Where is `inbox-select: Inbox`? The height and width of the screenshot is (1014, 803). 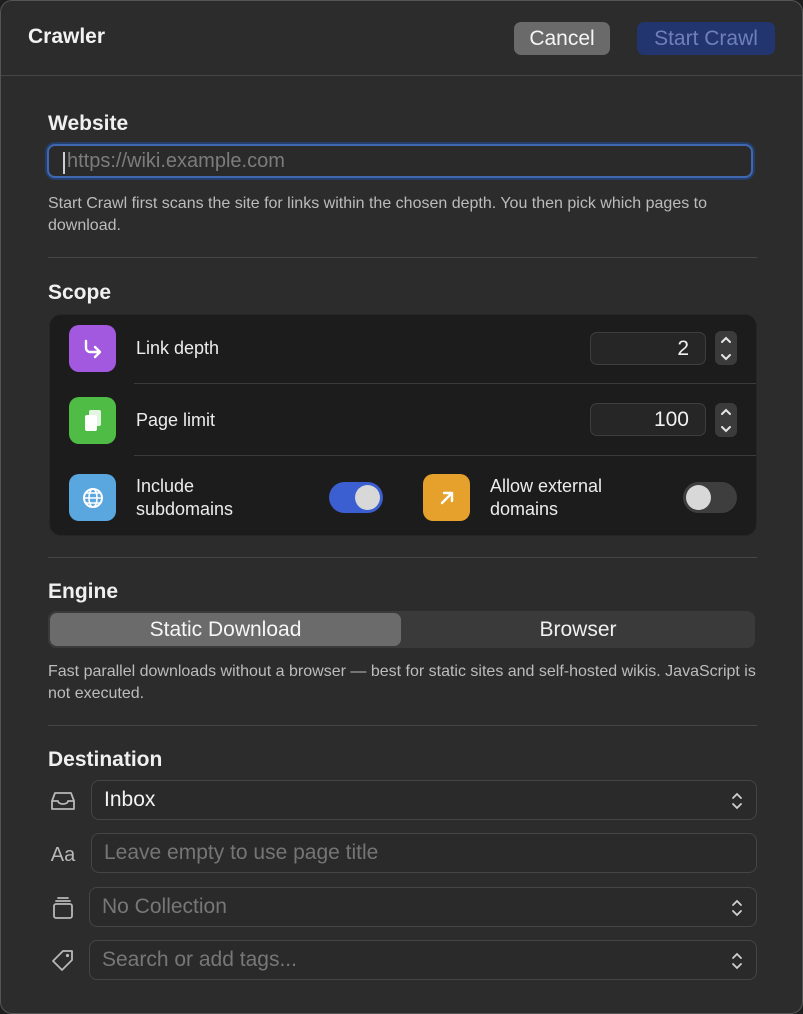
inbox-select: Inbox is located at coordinates (424, 800).